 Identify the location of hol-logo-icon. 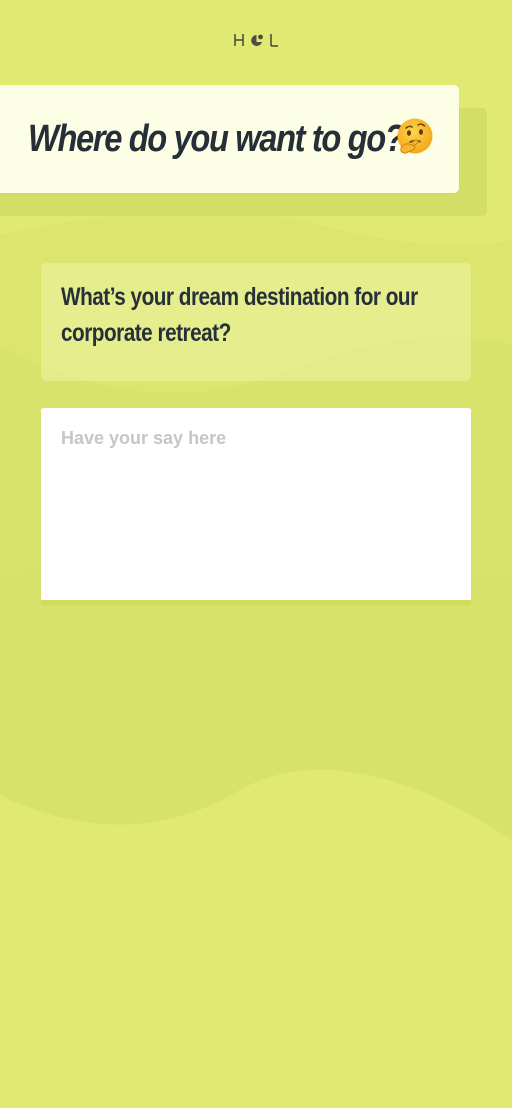
(256, 40).